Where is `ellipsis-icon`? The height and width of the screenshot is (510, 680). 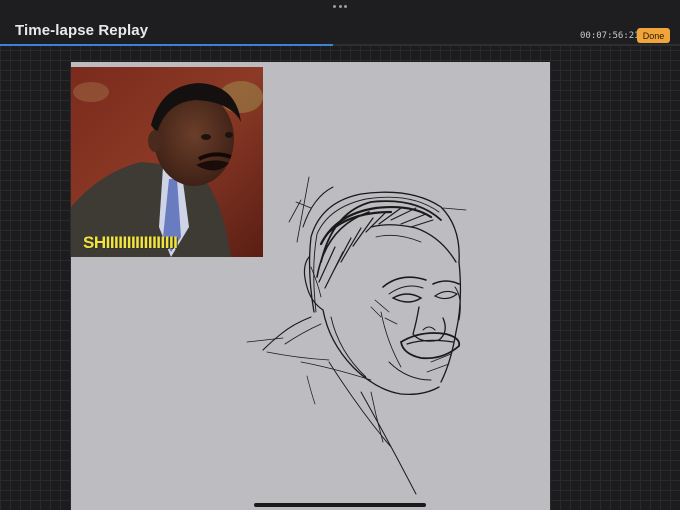 ellipsis-icon is located at coordinates (340, 6).